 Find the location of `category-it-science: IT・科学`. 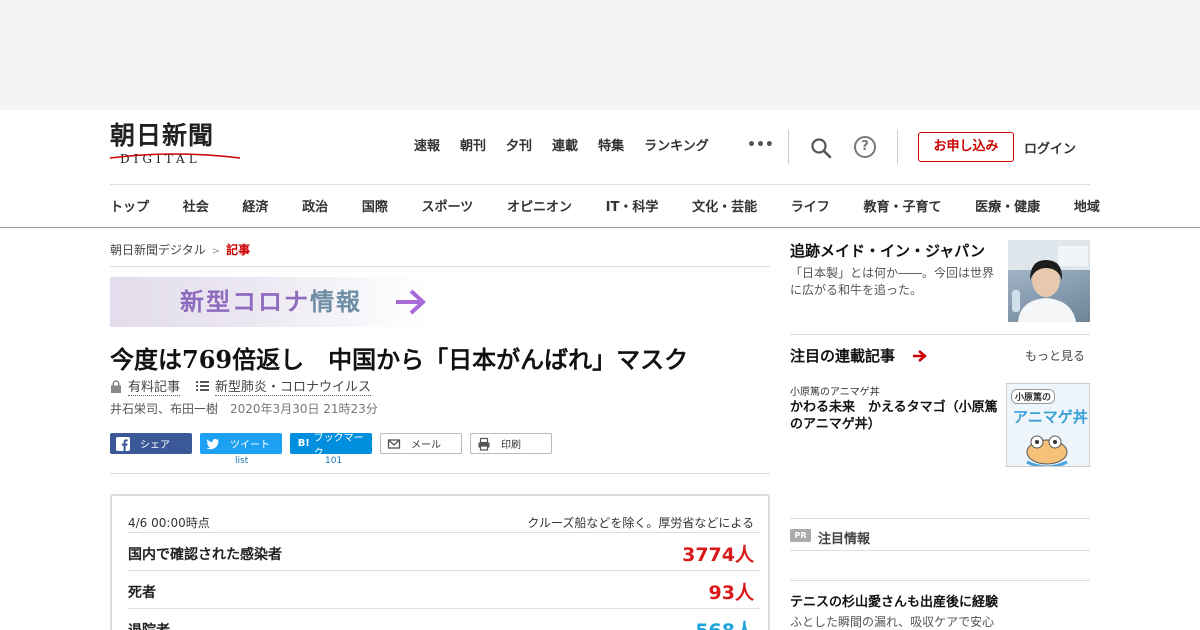

category-it-science: IT・科学 is located at coordinates (632, 205).